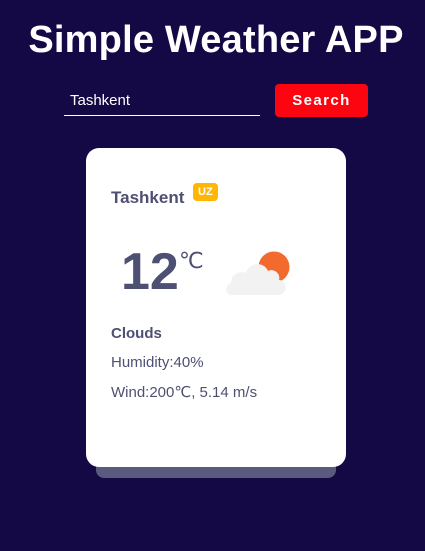 Image resolution: width=425 pixels, height=551 pixels. I want to click on search-input, so click(162, 101).